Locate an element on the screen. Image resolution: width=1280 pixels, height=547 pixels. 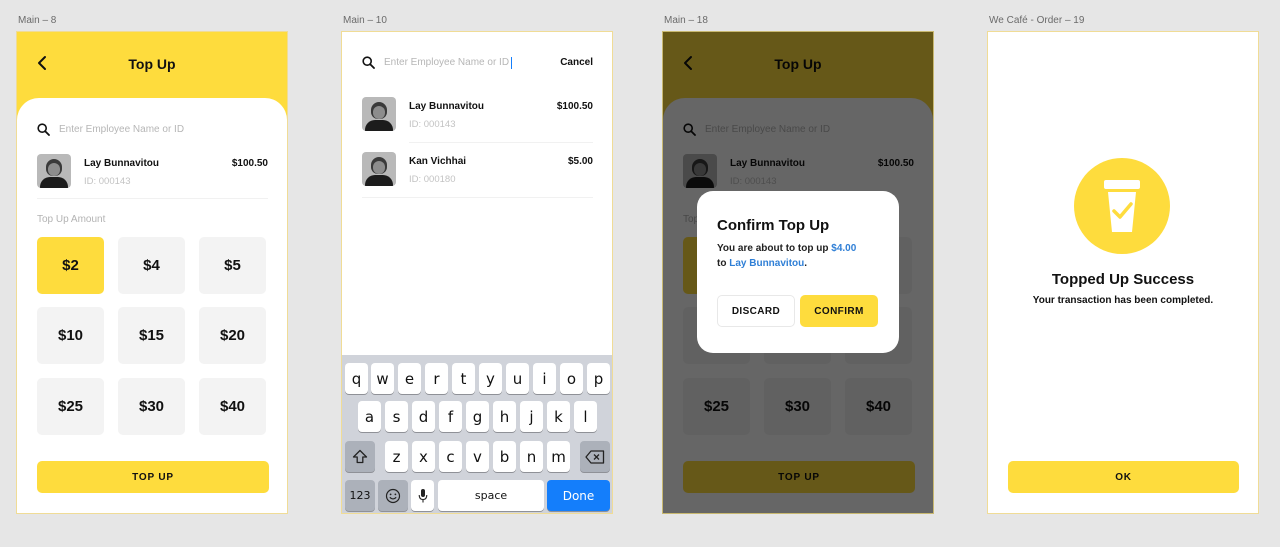
amount-tile: $25 is located at coordinates (70, 406).